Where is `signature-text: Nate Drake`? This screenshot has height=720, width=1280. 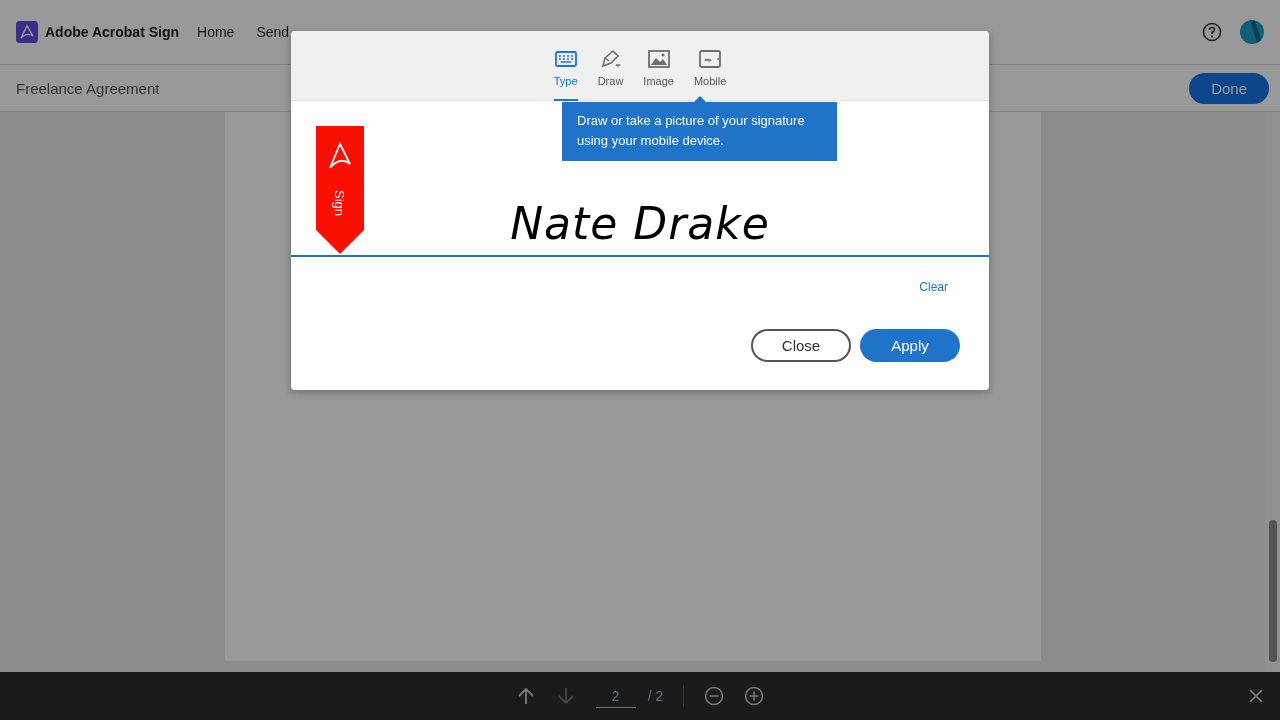
signature-text: Nate Drake is located at coordinates (640, 223).